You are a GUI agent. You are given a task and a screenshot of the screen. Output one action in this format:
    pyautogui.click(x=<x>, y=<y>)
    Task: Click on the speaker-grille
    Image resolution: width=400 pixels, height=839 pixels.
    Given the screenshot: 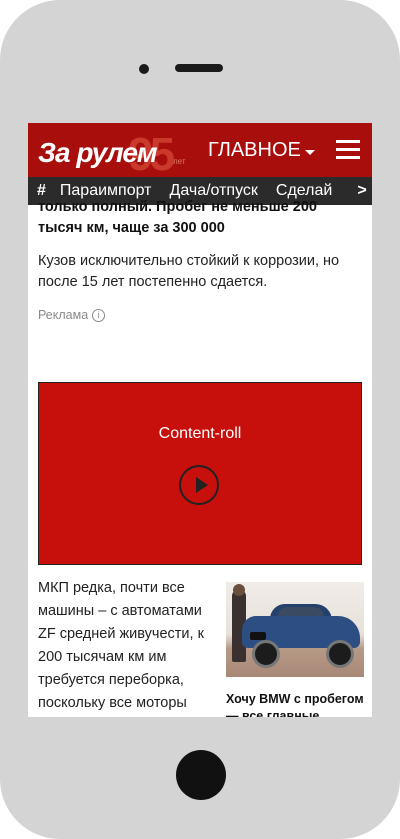 What is the action you would take?
    pyautogui.click(x=199, y=68)
    